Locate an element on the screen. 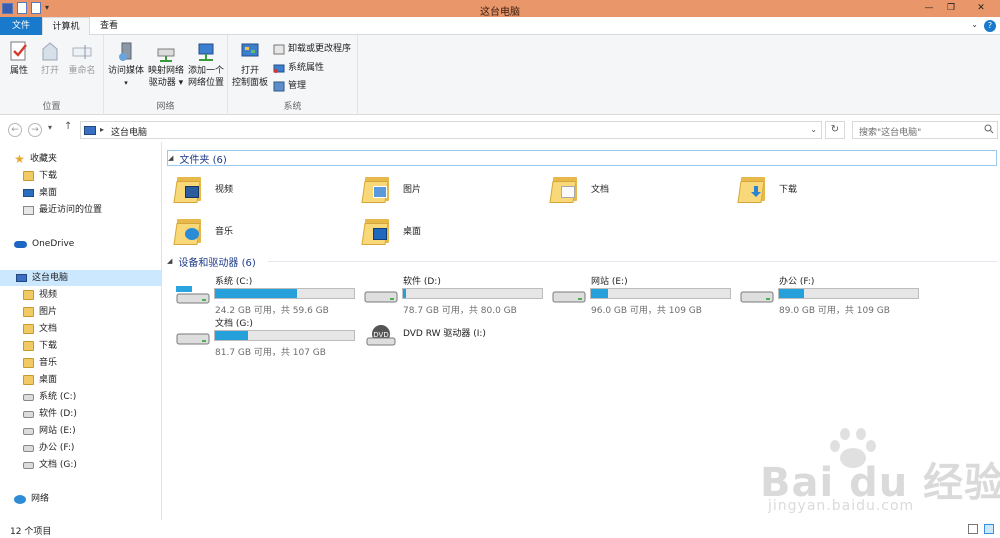  nav-music: 音乐 is located at coordinates (40, 363).